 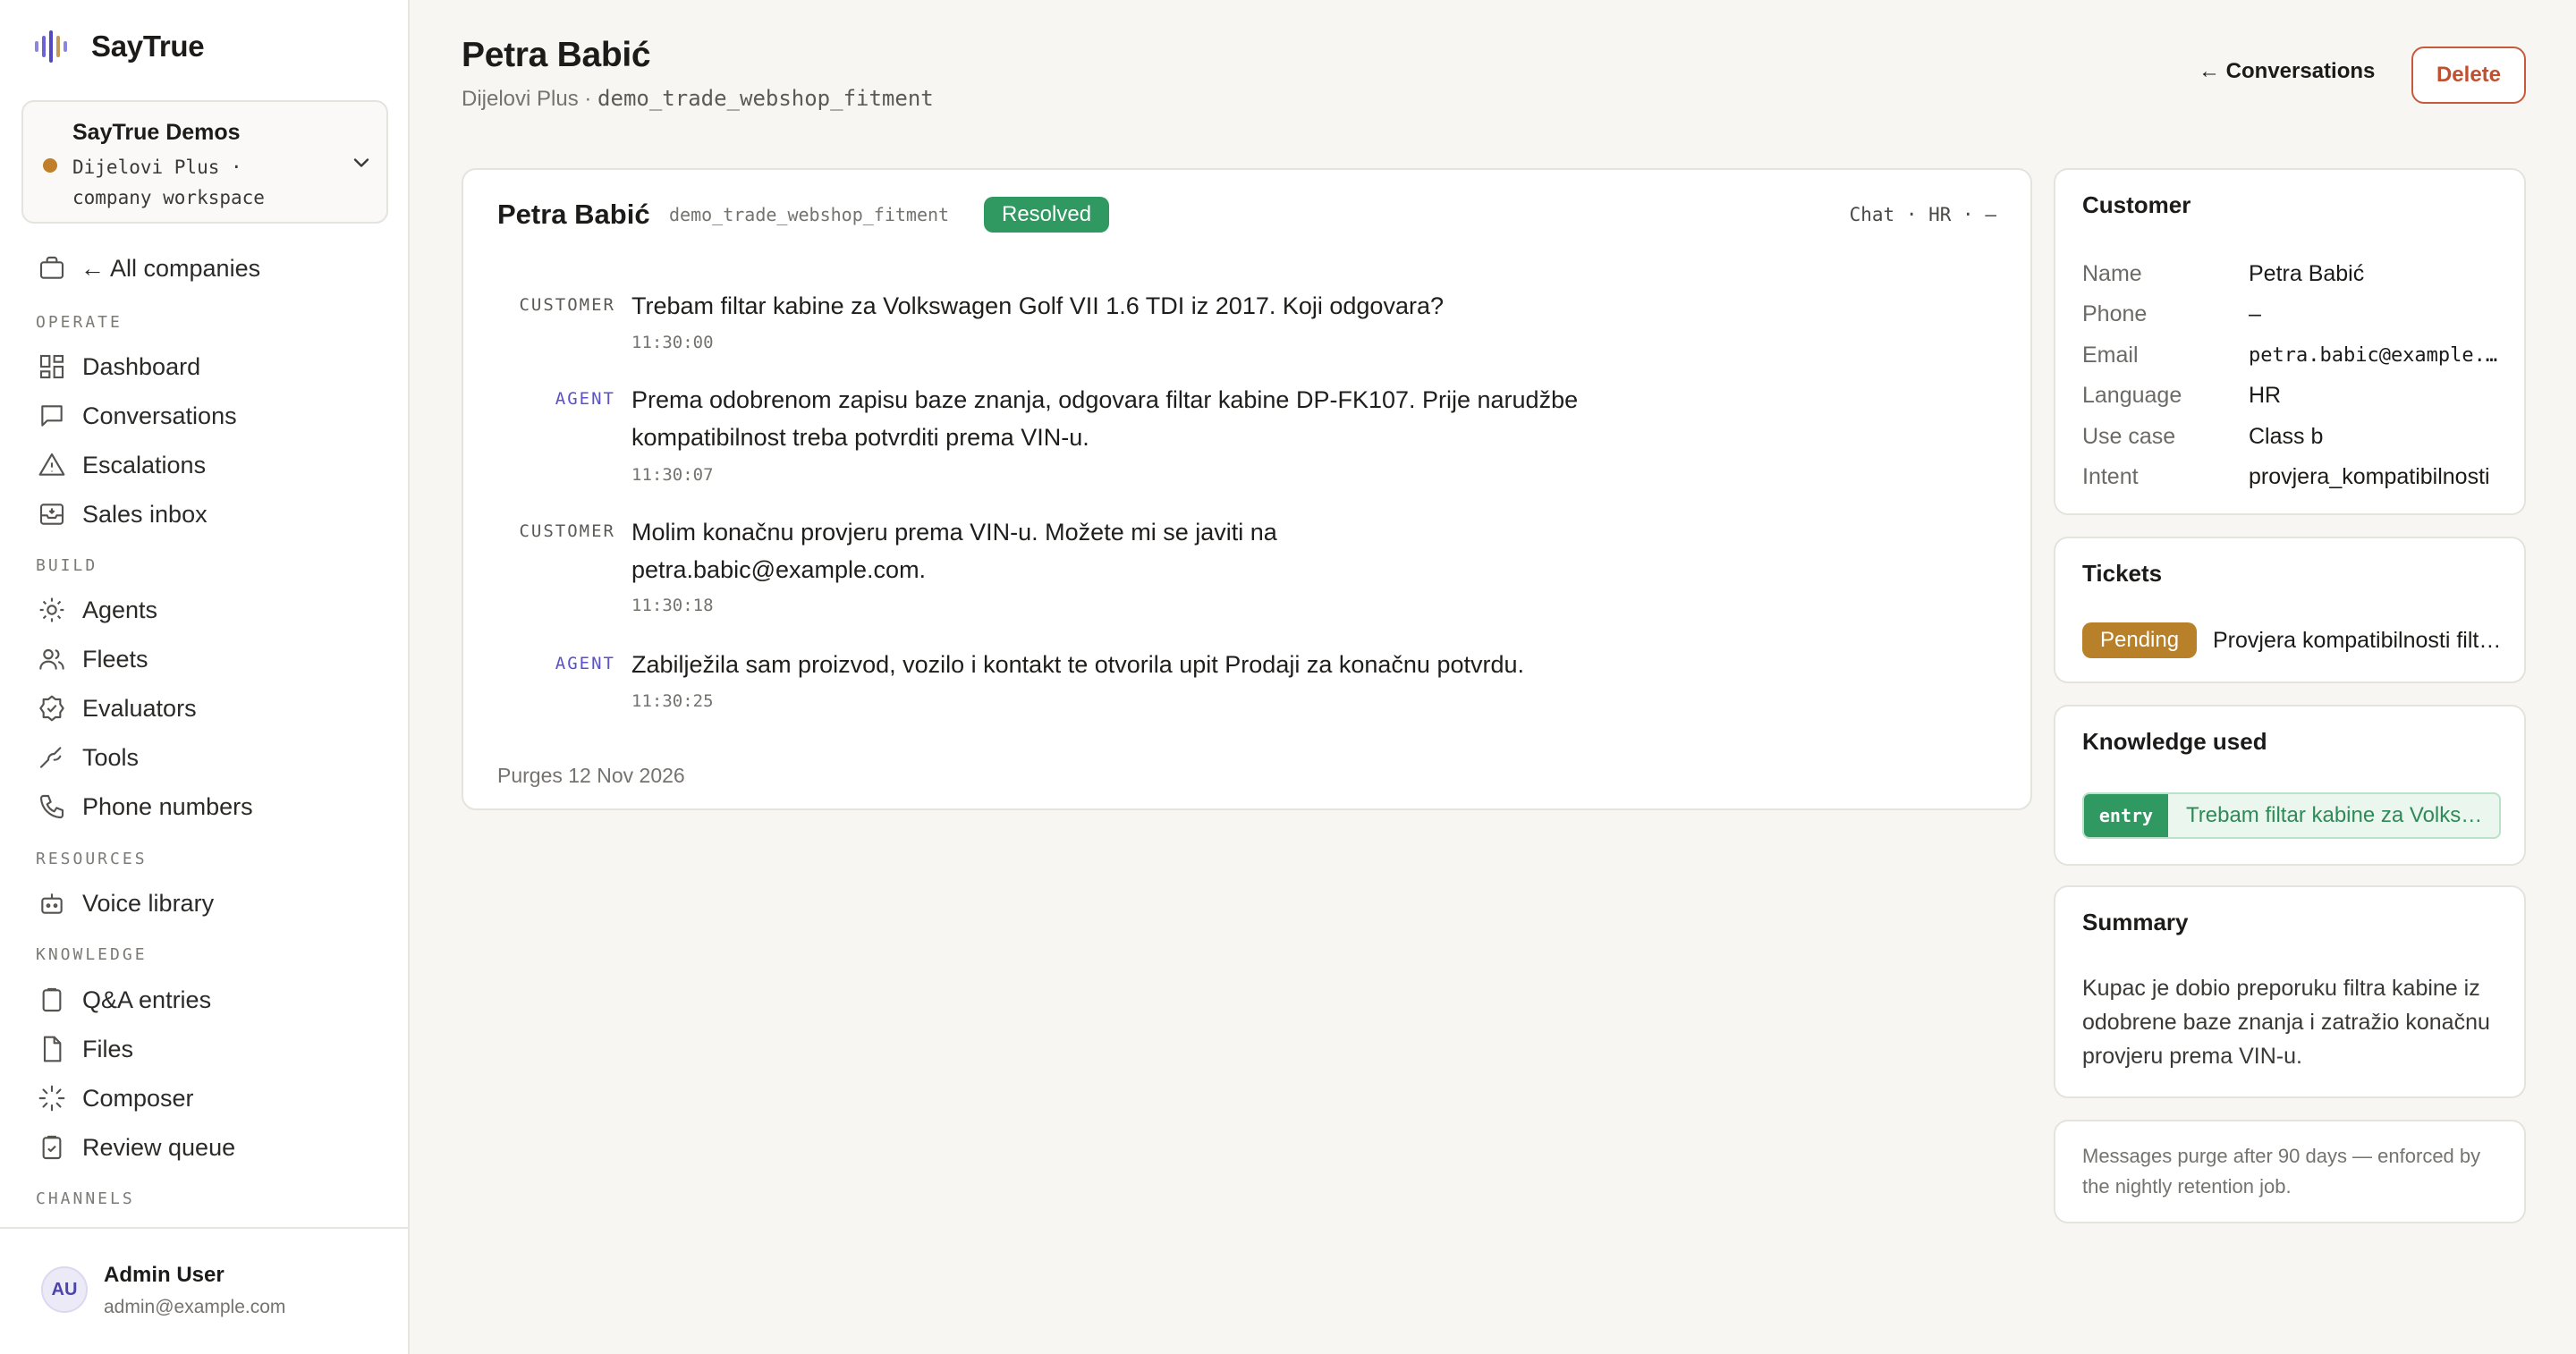 I want to click on sidebar-item-tools: Tools, so click(x=87, y=757).